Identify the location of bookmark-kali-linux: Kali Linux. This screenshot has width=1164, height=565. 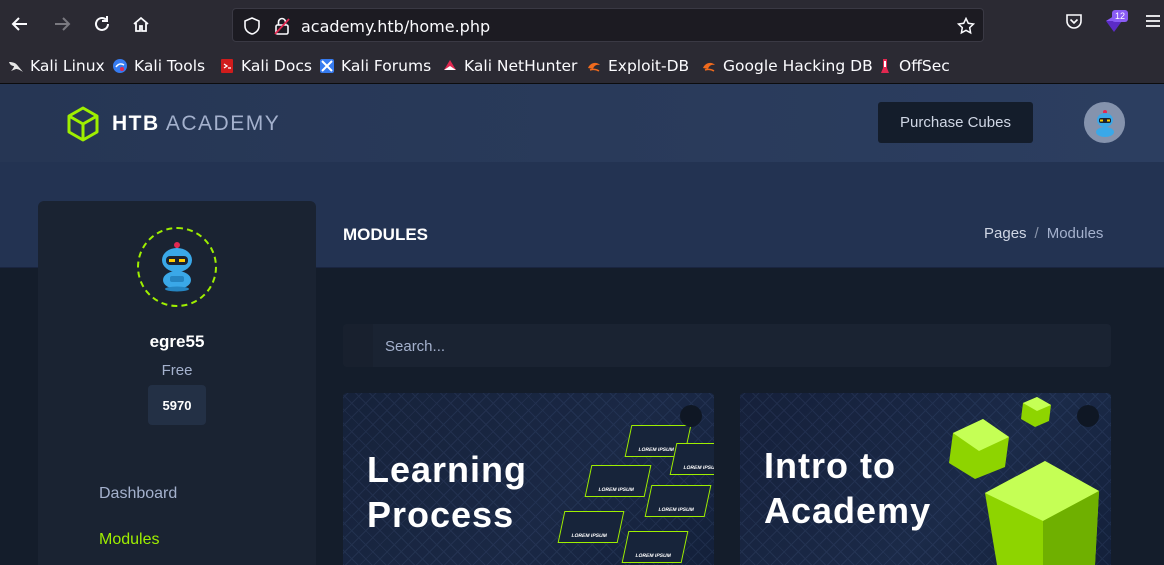
(56, 66).